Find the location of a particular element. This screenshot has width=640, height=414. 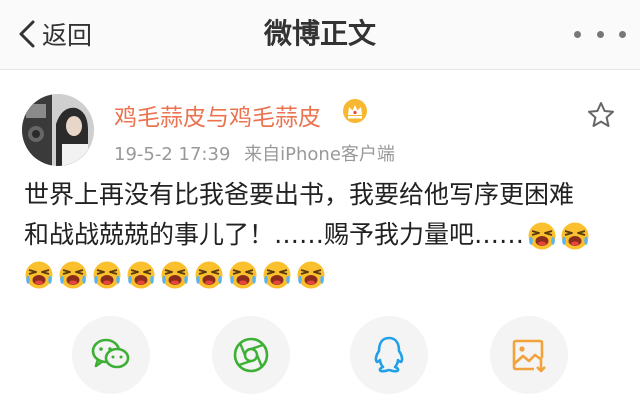

avatar is located at coordinates (58, 130).